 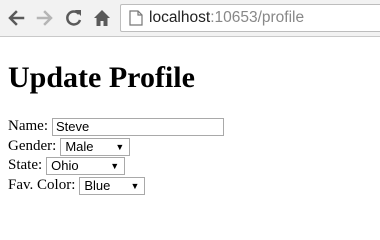 I want to click on arrow-right-icon, so click(x=44, y=18).